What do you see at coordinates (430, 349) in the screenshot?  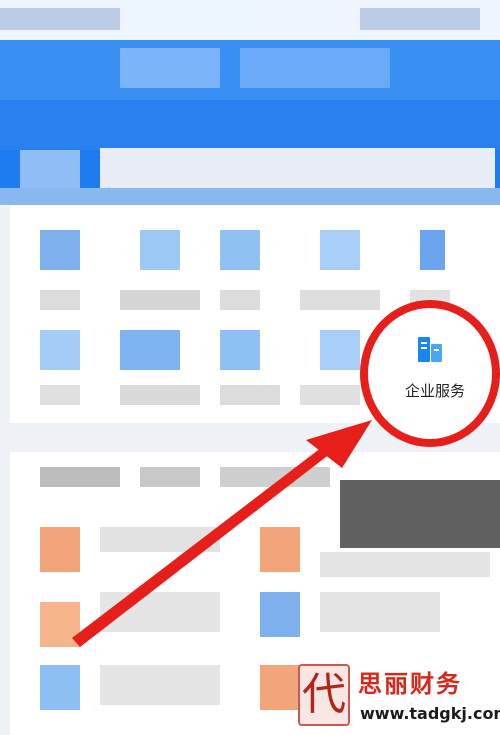 I see `enterprise-building-icon` at bounding box center [430, 349].